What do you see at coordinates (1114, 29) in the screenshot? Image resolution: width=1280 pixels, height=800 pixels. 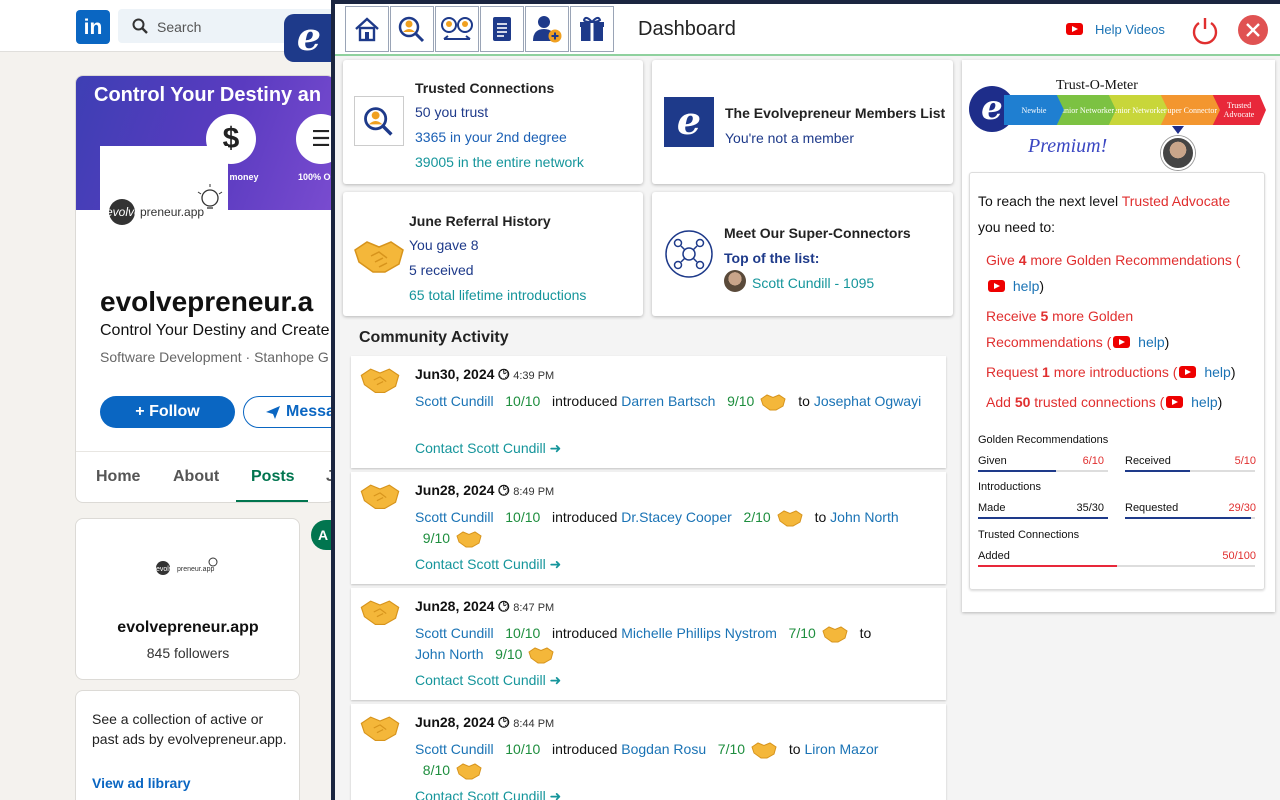 I see `help-videos-link: Help Videos` at bounding box center [1114, 29].